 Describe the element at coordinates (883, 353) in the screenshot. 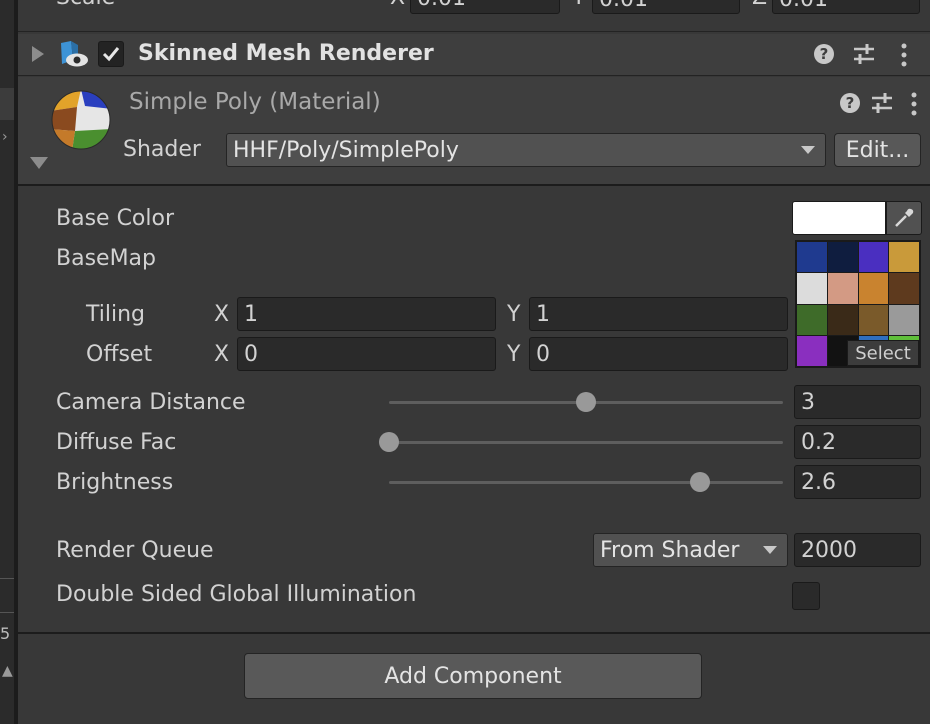

I see `texture-select-button: Select` at that location.